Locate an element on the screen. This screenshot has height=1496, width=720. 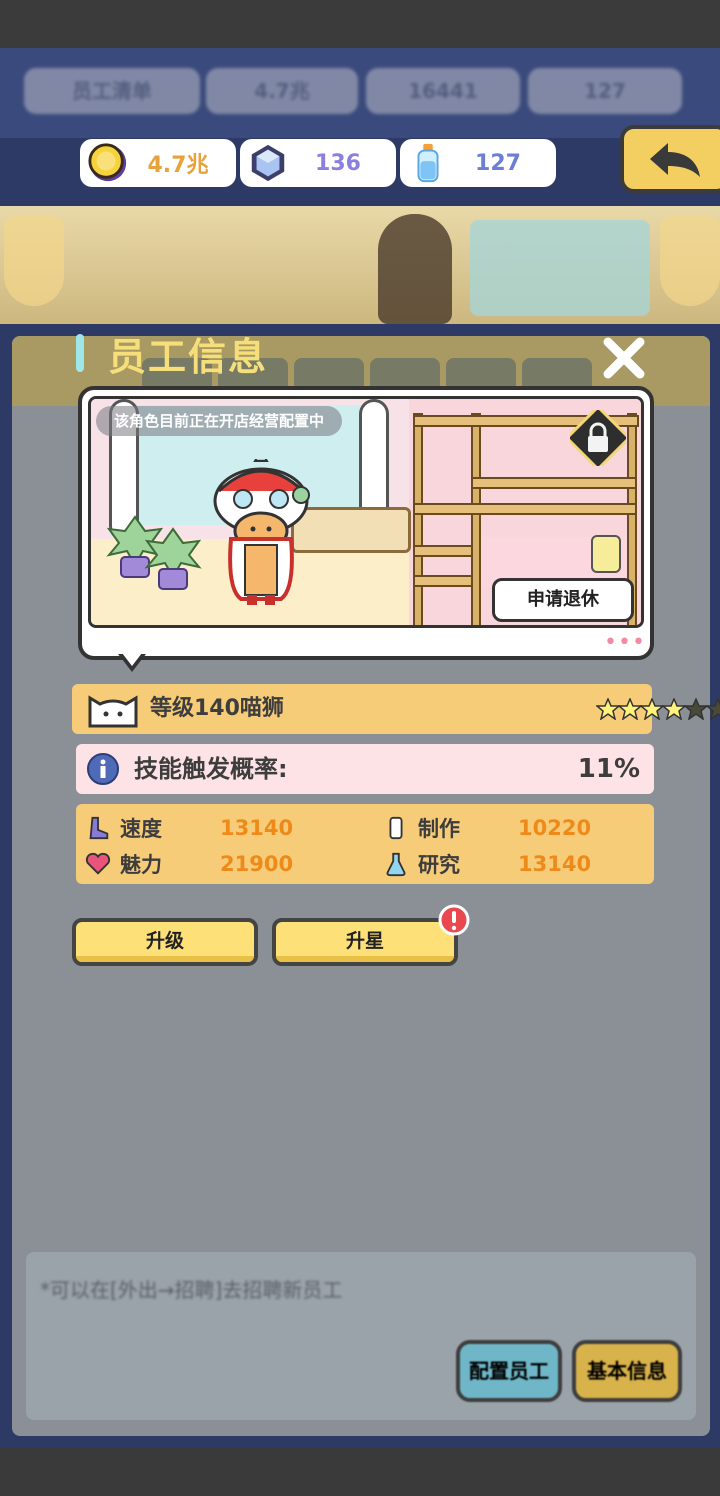
status-pill: 该角色目前正在开店经营配置中 is located at coordinates (219, 421).